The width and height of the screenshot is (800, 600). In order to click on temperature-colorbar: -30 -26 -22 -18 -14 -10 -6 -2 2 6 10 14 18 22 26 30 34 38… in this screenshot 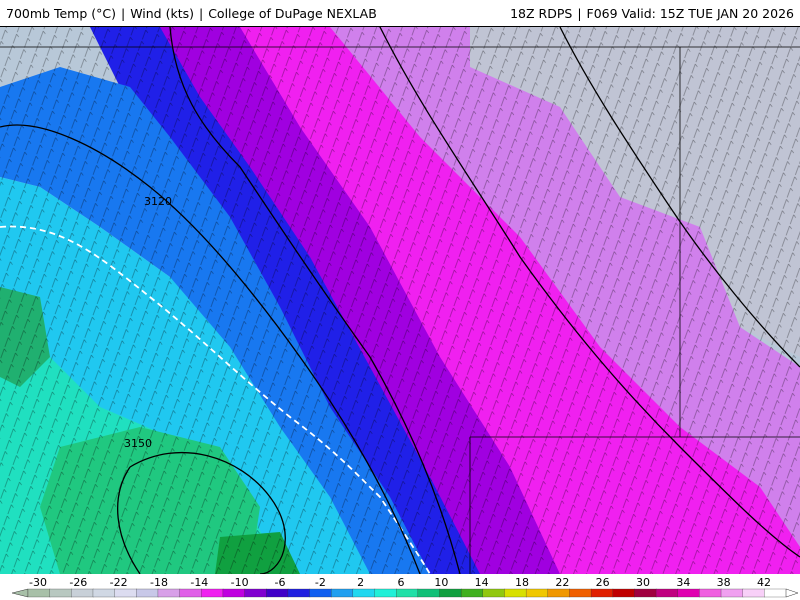, I will do `click(400, 587)`.